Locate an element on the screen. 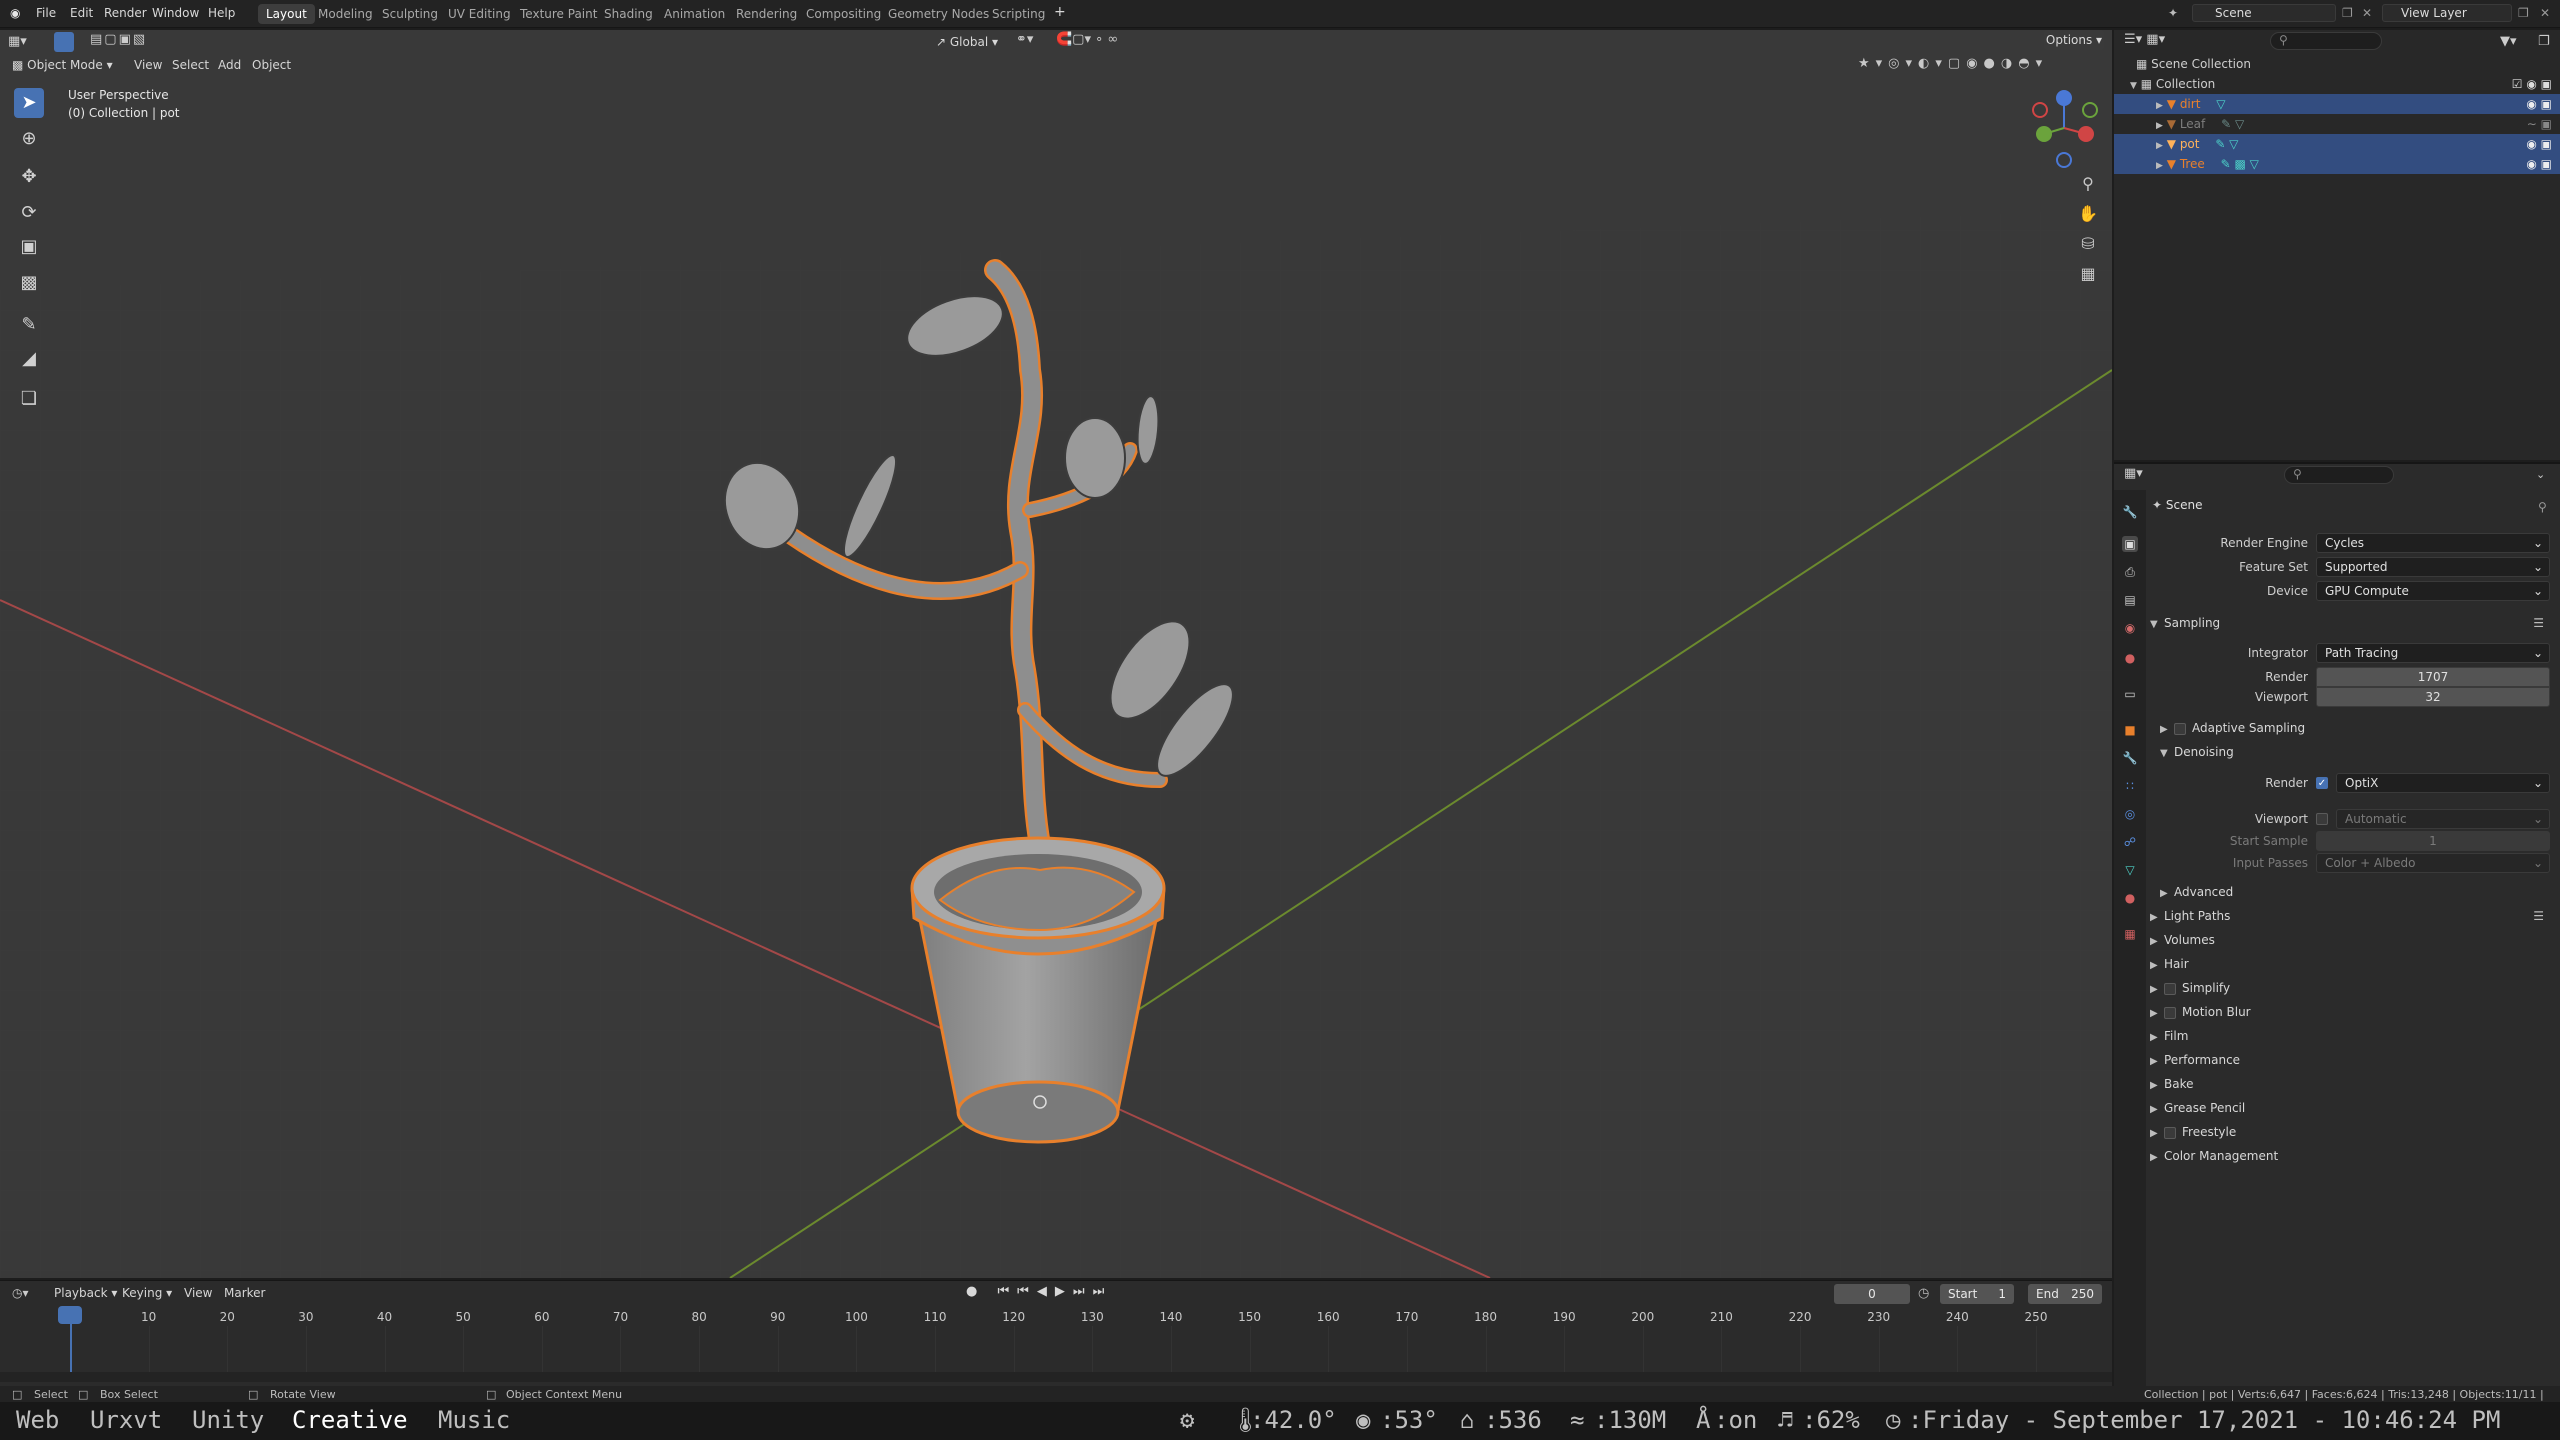 Image resolution: width=2560 pixels, height=1440 pixels. view-layer-tab-icon: ▤ is located at coordinates (2130, 600).